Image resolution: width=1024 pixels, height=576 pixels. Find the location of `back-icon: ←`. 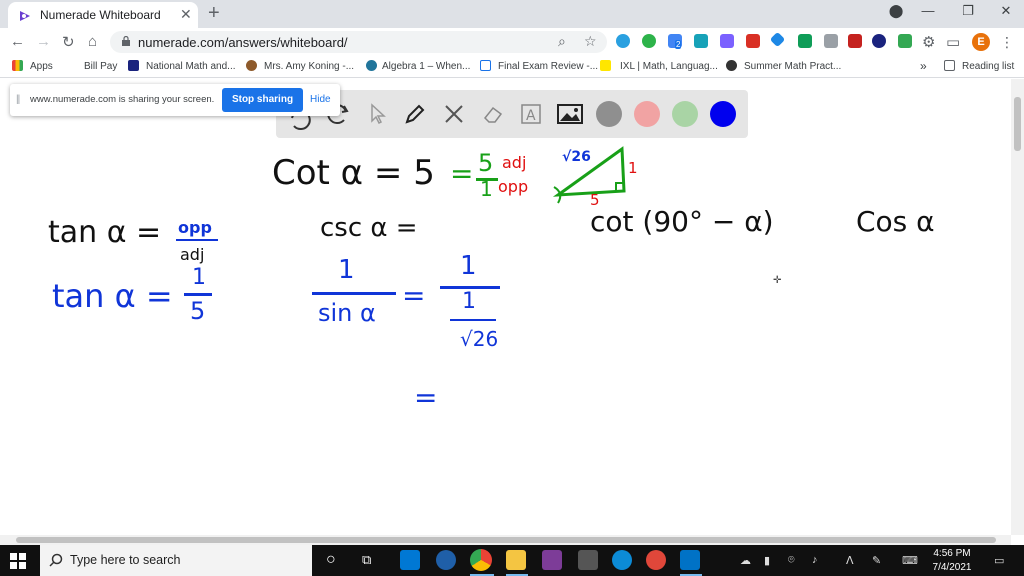

back-icon: ← is located at coordinates (17, 41).